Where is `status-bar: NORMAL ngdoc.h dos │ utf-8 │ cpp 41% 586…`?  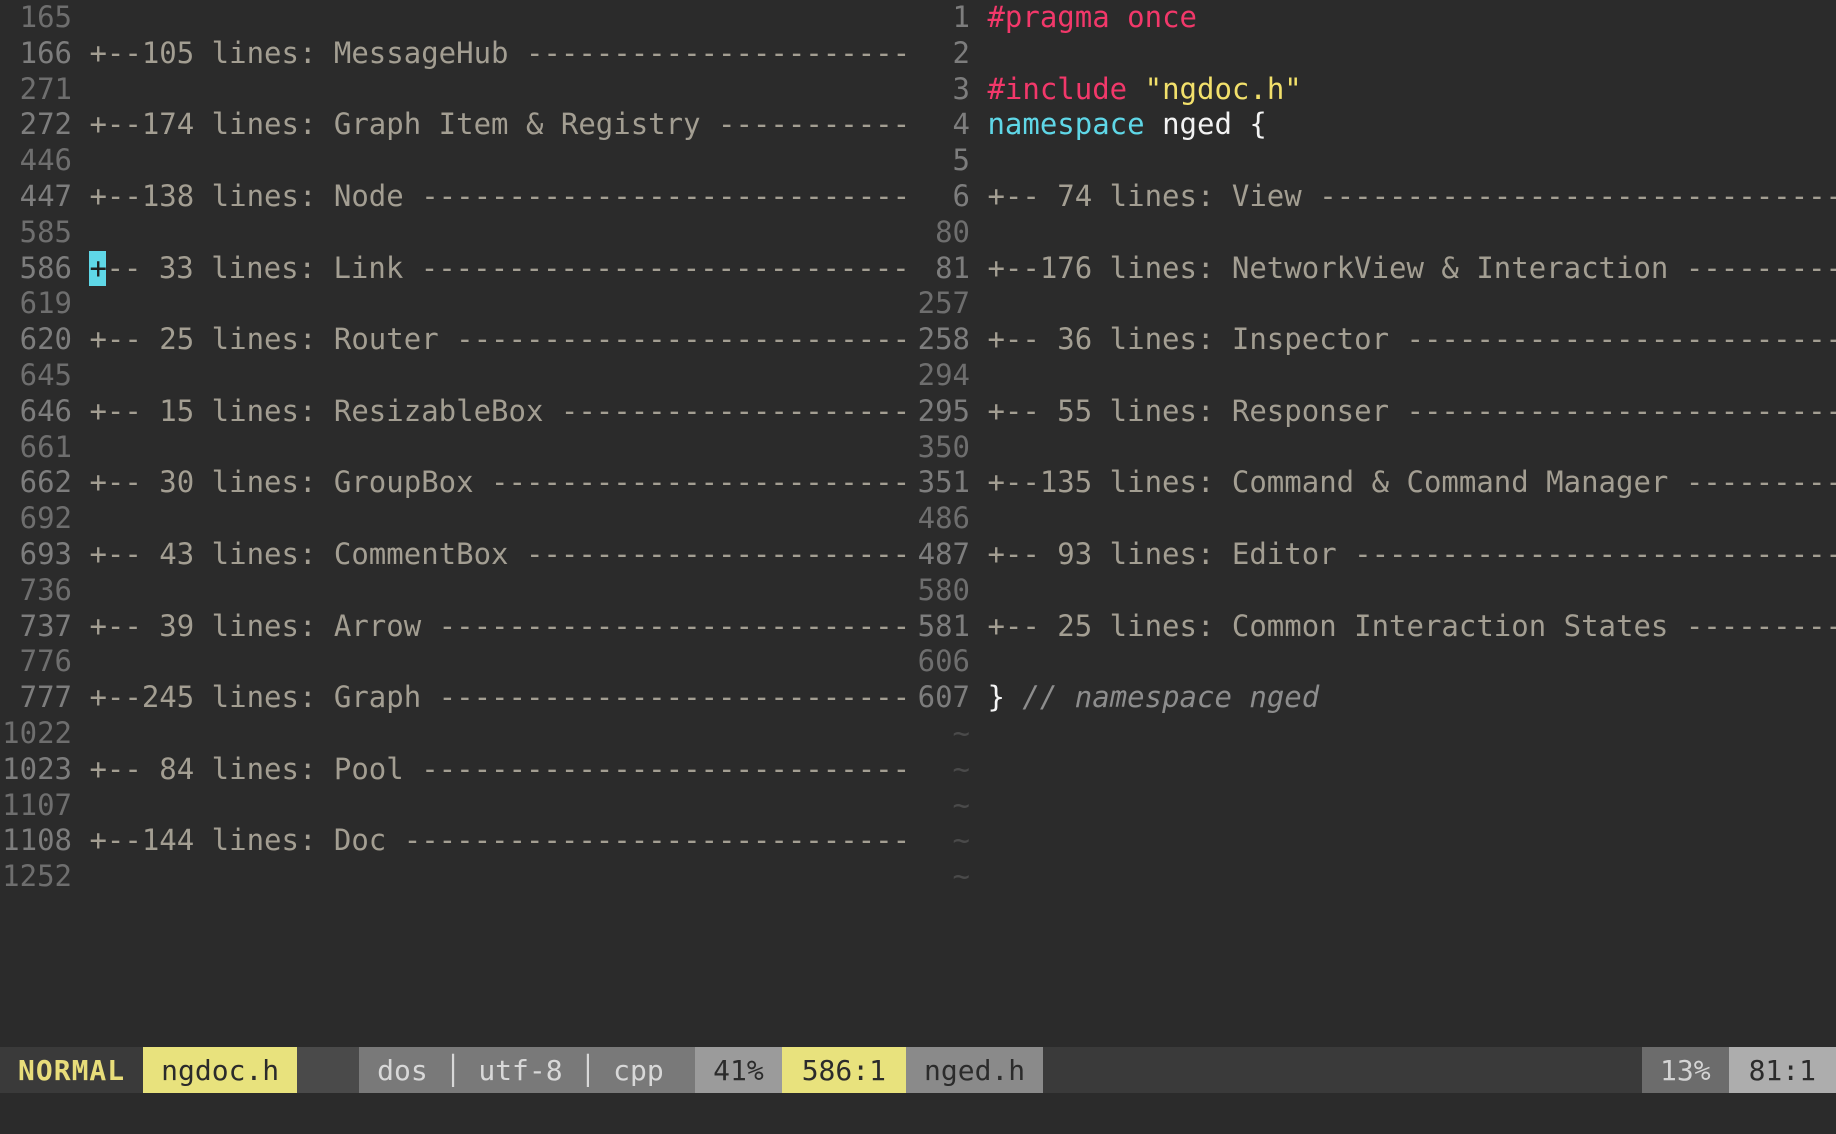
status-bar: NORMAL ngdoc.h dos │ utf-8 │ cpp 41% 586… is located at coordinates (918, 1070).